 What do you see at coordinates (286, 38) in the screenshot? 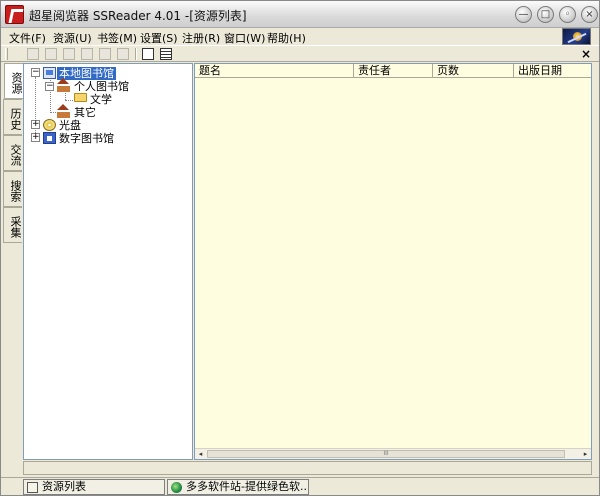
I see `menu-help: 帮助(H)` at bounding box center [286, 38].